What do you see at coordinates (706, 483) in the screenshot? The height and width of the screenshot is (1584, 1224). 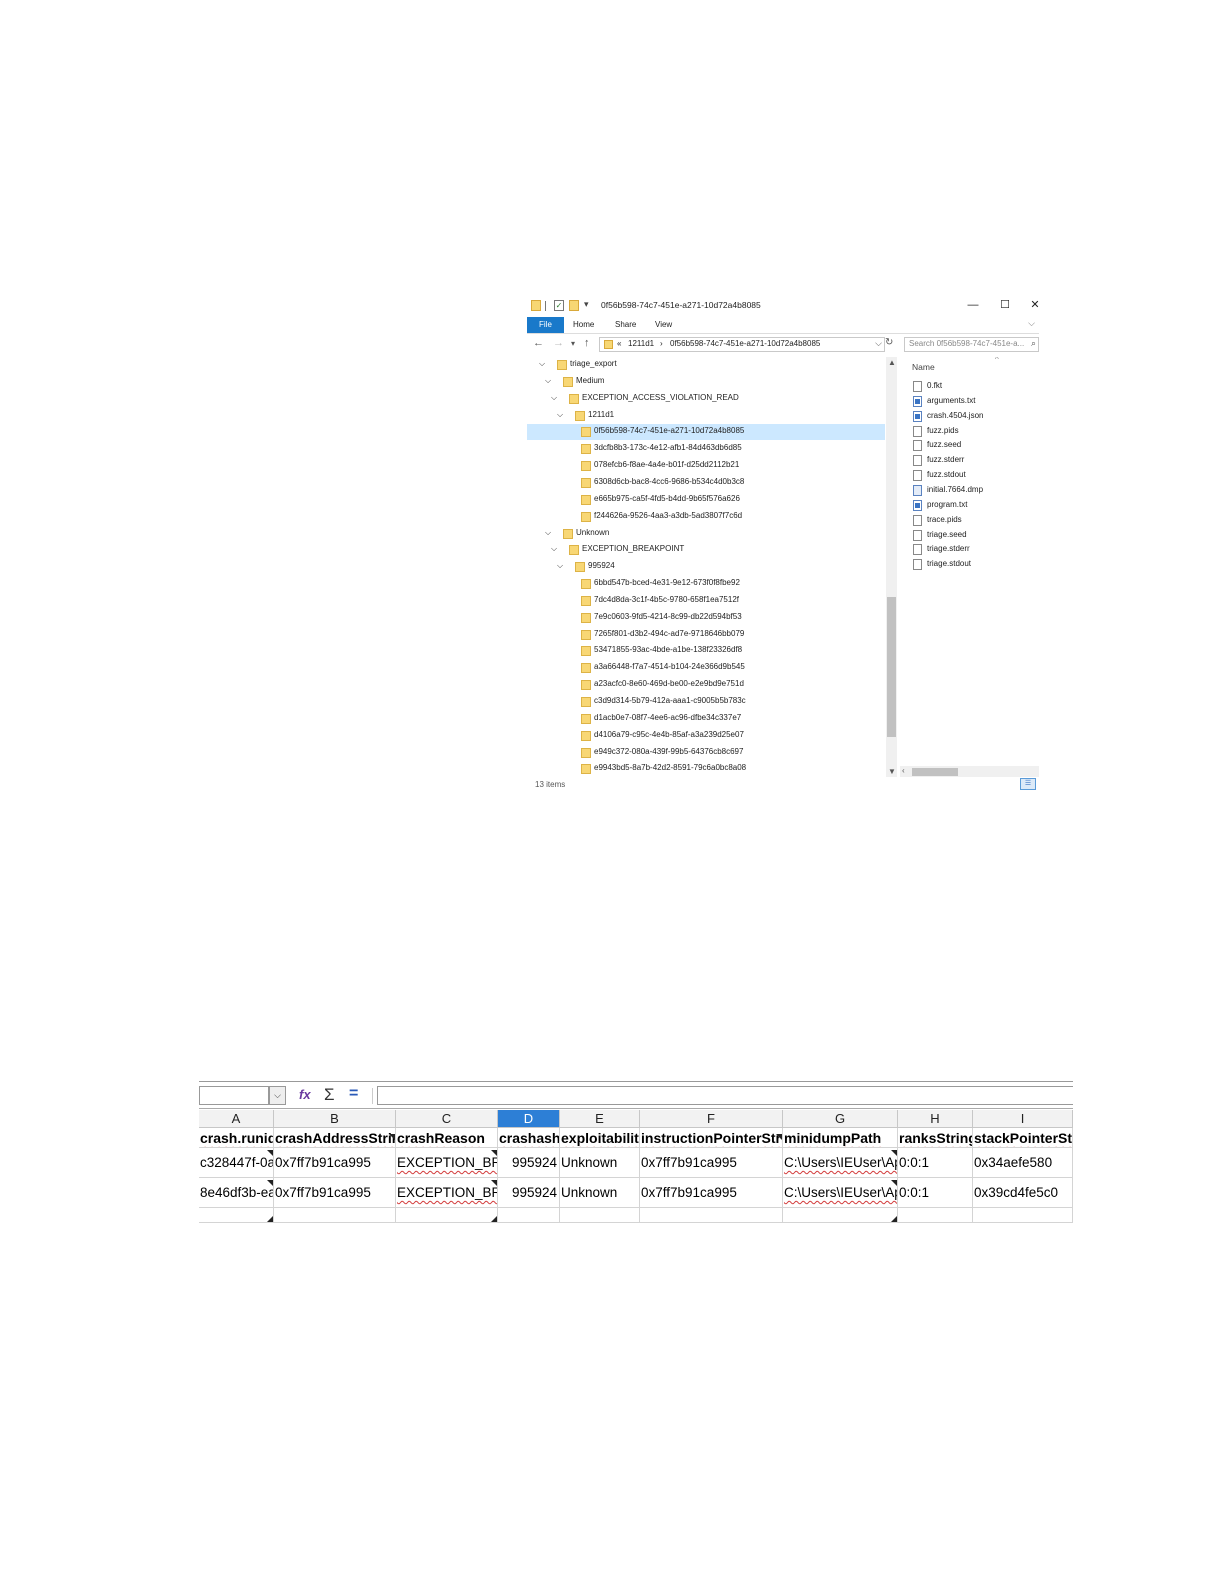 I see `tree-item: 6308d6cb-bac8-4cc6-9686-b534c4d0b3c8` at bounding box center [706, 483].